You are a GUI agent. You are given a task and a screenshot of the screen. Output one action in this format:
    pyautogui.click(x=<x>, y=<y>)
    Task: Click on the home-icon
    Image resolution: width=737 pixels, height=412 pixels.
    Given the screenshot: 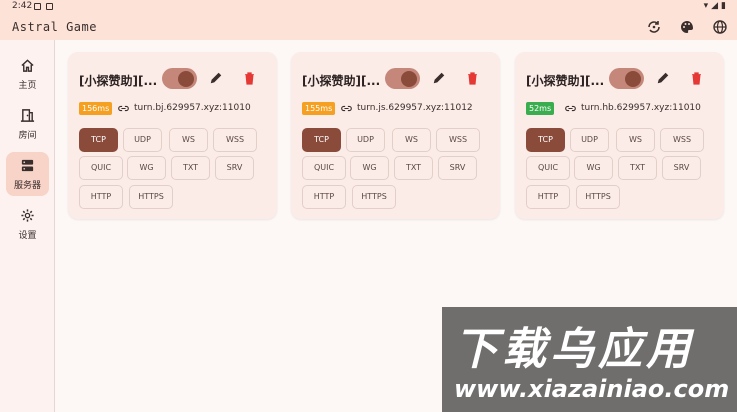 What is the action you would take?
    pyautogui.click(x=27, y=65)
    